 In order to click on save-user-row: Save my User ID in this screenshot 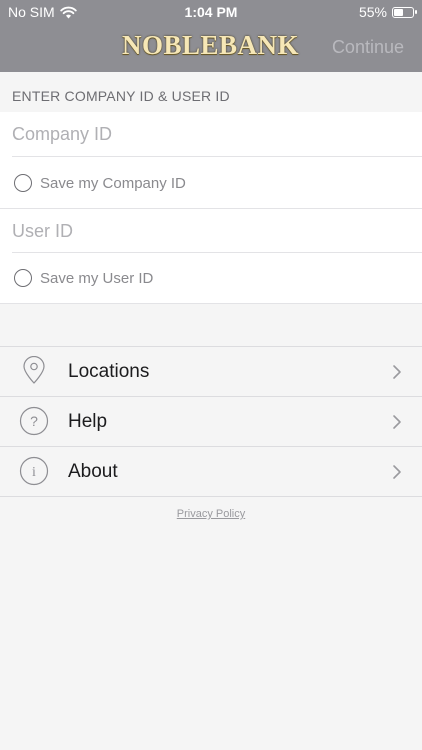, I will do `click(211, 278)`.